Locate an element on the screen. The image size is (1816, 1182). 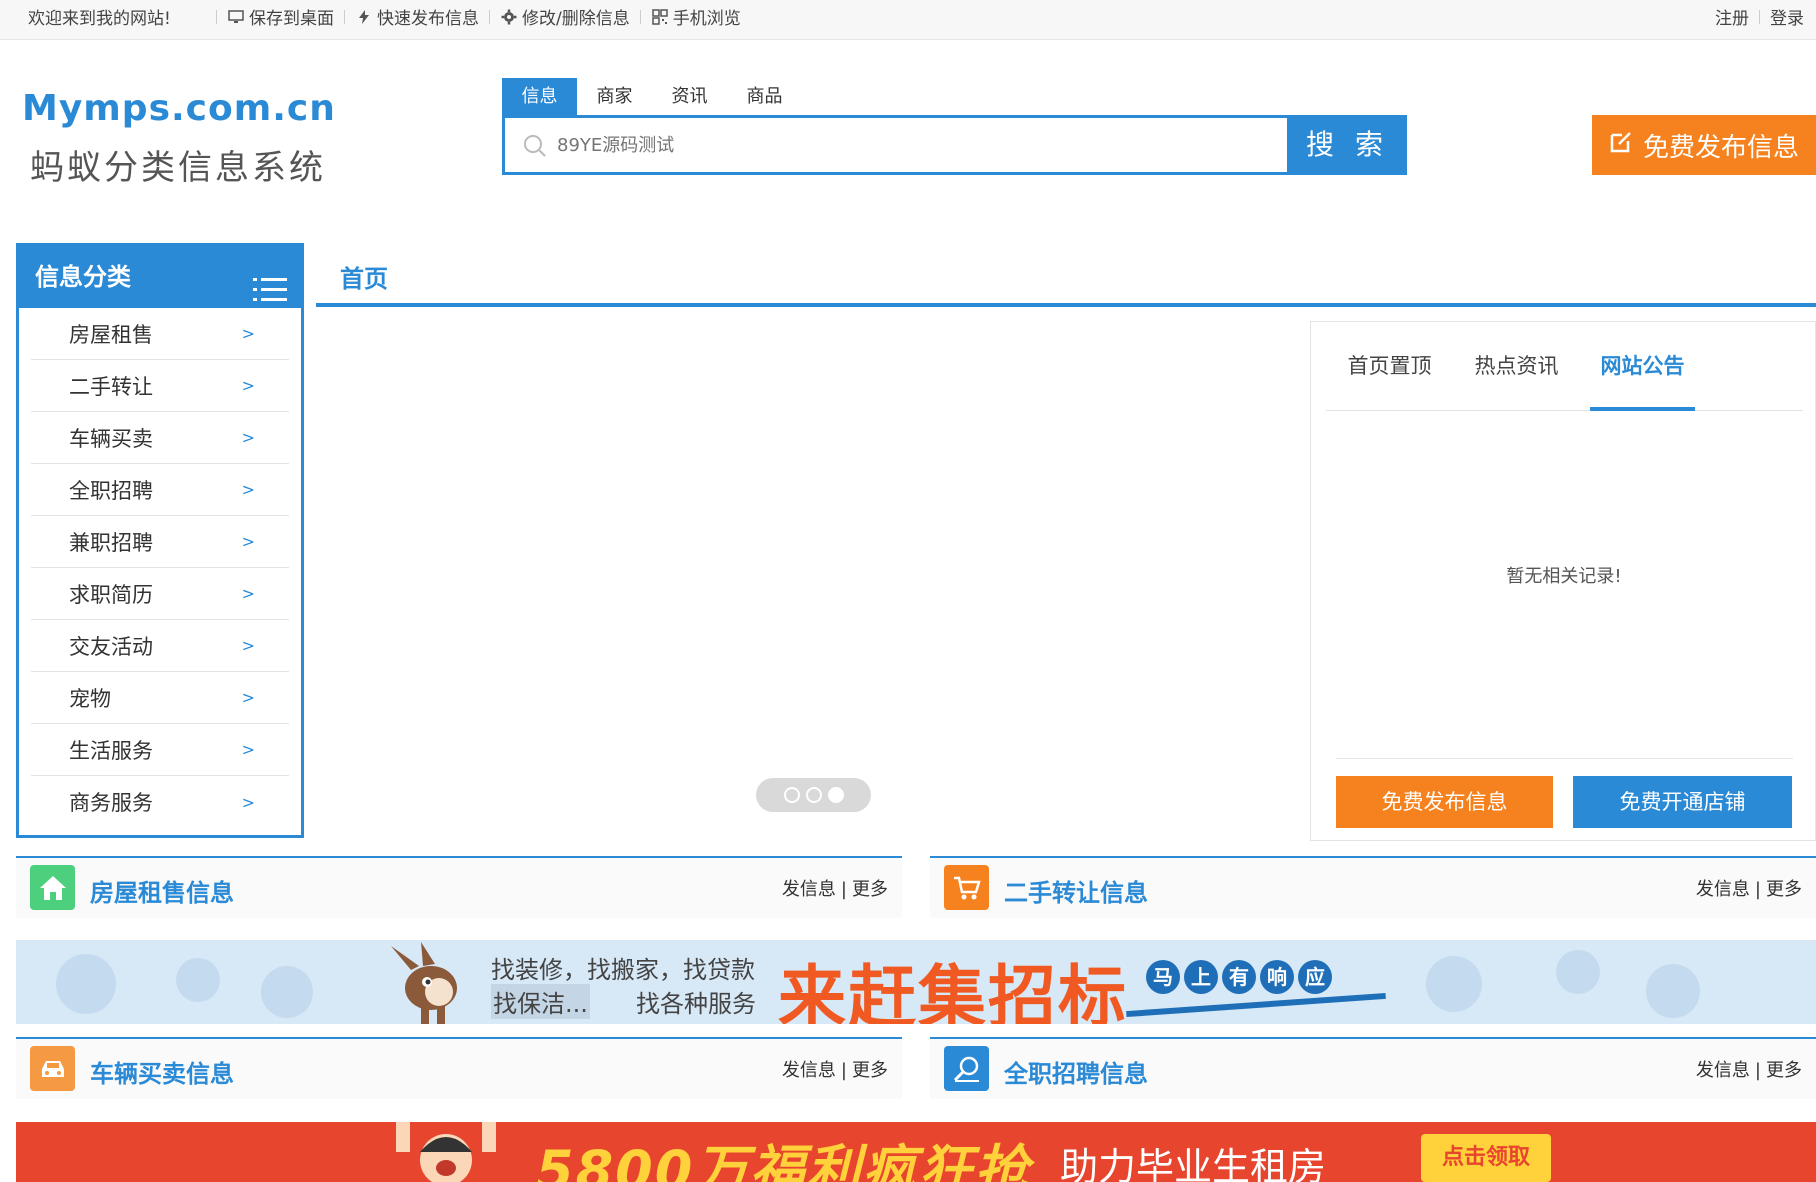
search-tab-merchant: 商家 is located at coordinates (614, 97).